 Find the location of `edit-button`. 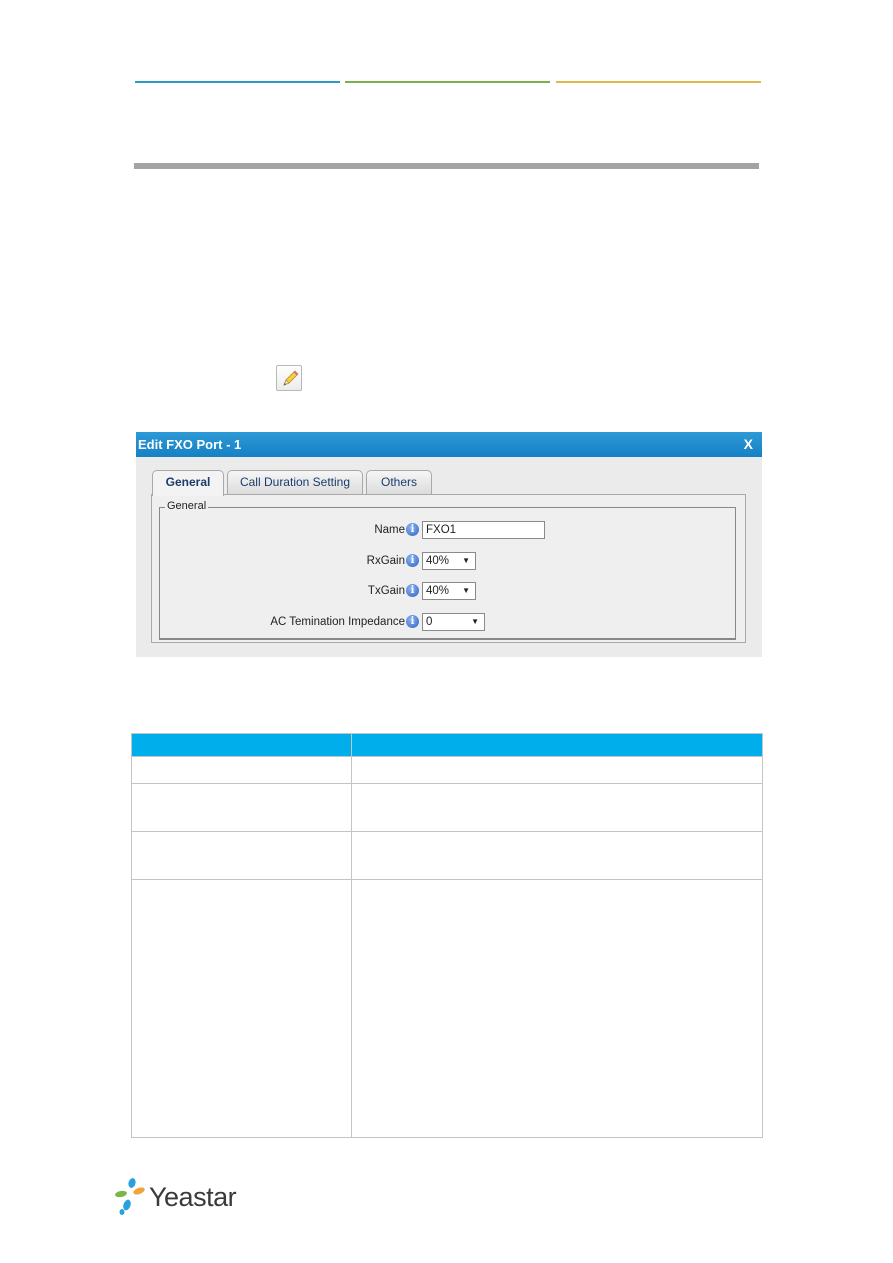

edit-button is located at coordinates (289, 378).